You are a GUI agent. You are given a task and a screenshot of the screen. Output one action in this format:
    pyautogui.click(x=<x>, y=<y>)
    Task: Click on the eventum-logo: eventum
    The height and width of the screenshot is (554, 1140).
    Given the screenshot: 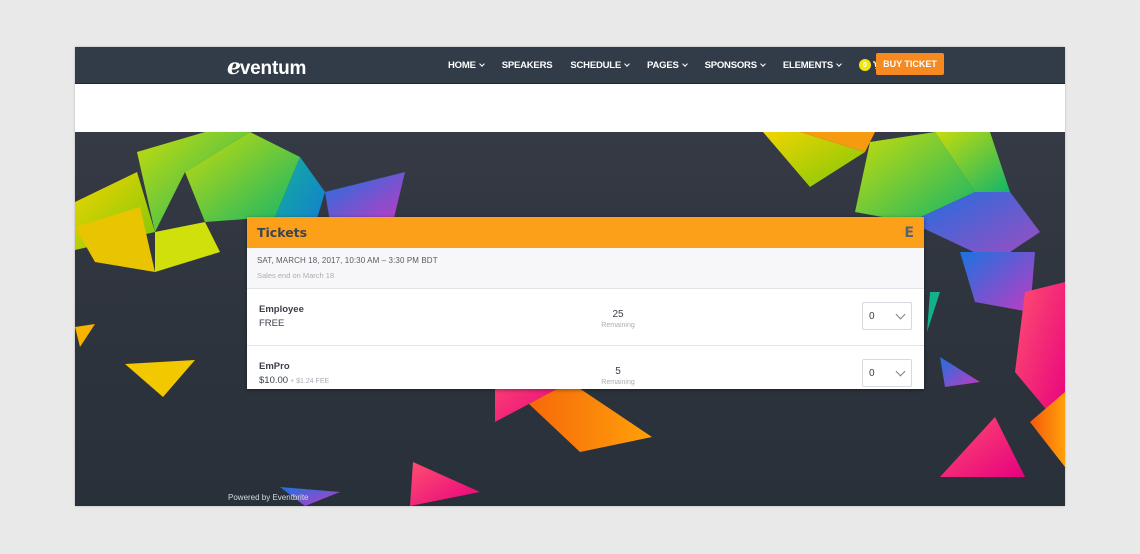 What is the action you would take?
    pyautogui.click(x=266, y=67)
    